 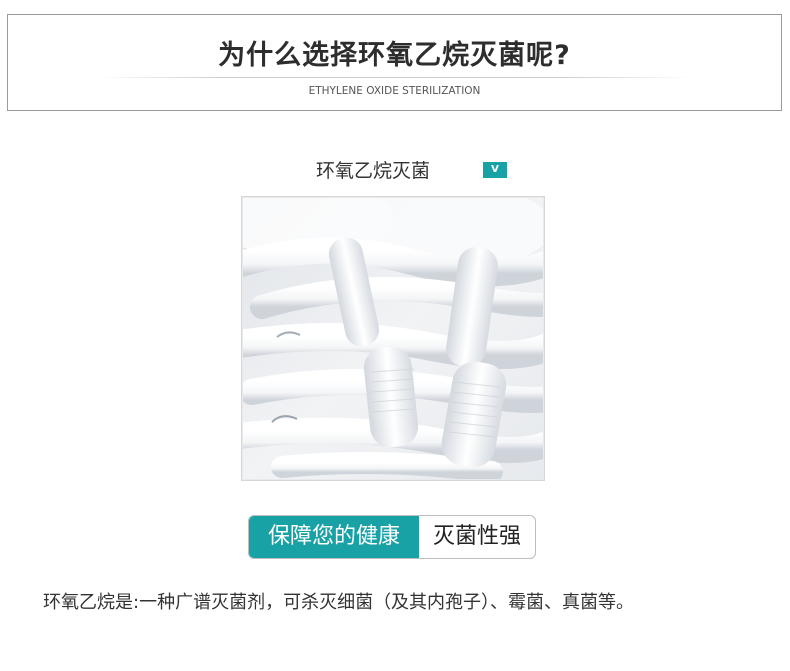 I want to click on header-divider, so click(x=394, y=77).